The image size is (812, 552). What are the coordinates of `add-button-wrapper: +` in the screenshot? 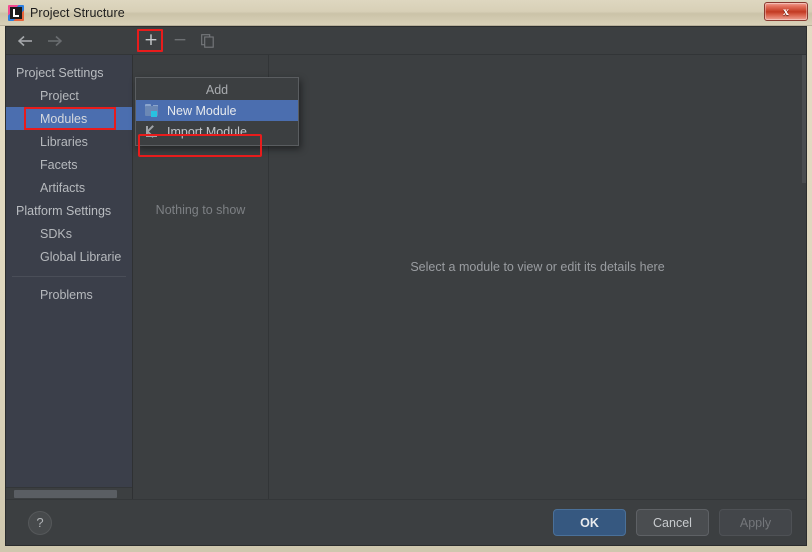 It's located at (150, 40).